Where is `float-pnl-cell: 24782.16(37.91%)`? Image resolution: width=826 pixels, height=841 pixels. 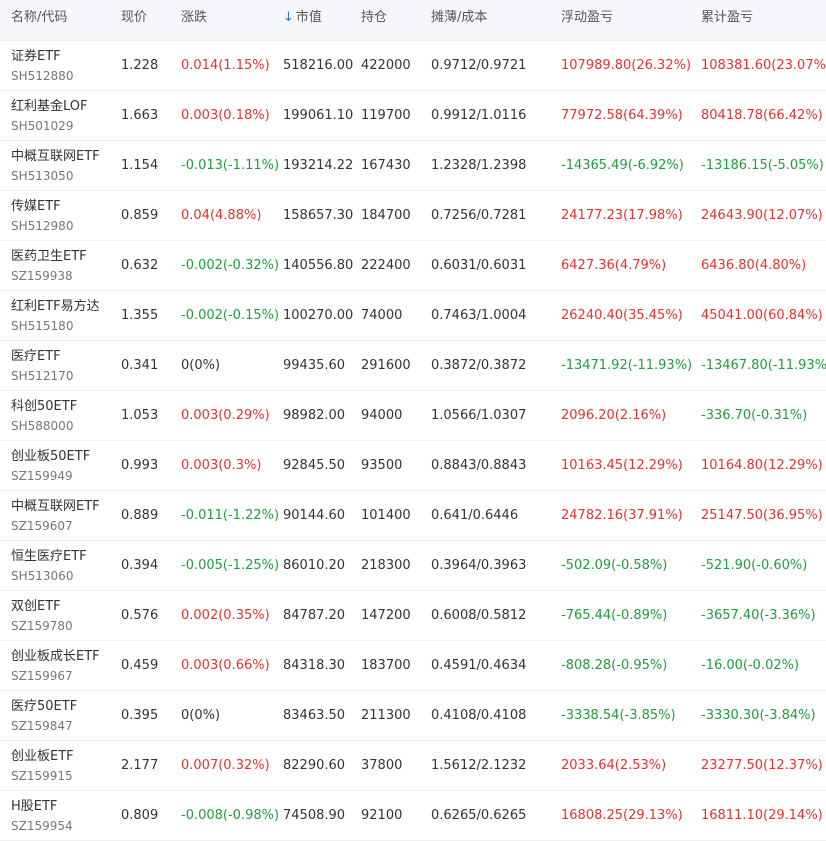 float-pnl-cell: 24782.16(37.91%) is located at coordinates (622, 515).